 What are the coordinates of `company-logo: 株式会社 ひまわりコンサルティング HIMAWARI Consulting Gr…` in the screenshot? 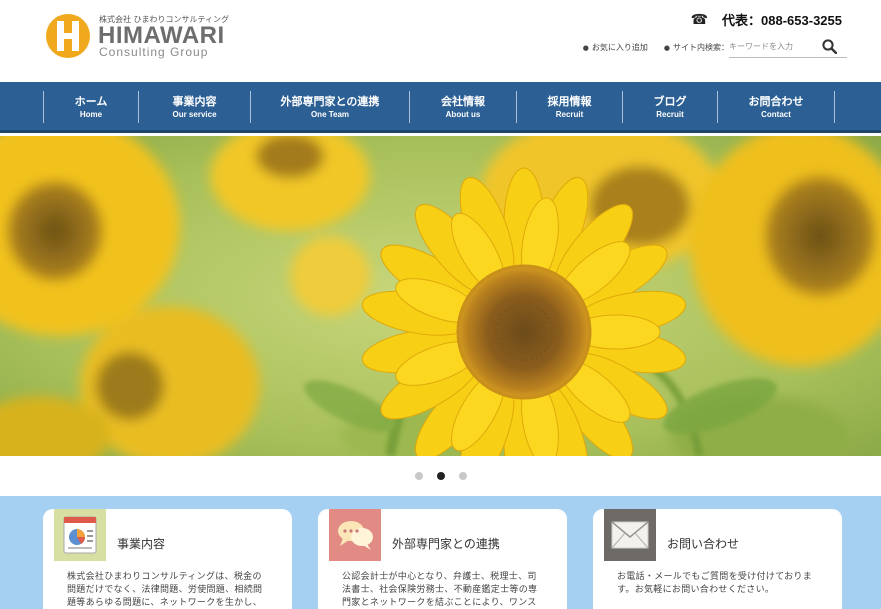 It's located at (137, 38).